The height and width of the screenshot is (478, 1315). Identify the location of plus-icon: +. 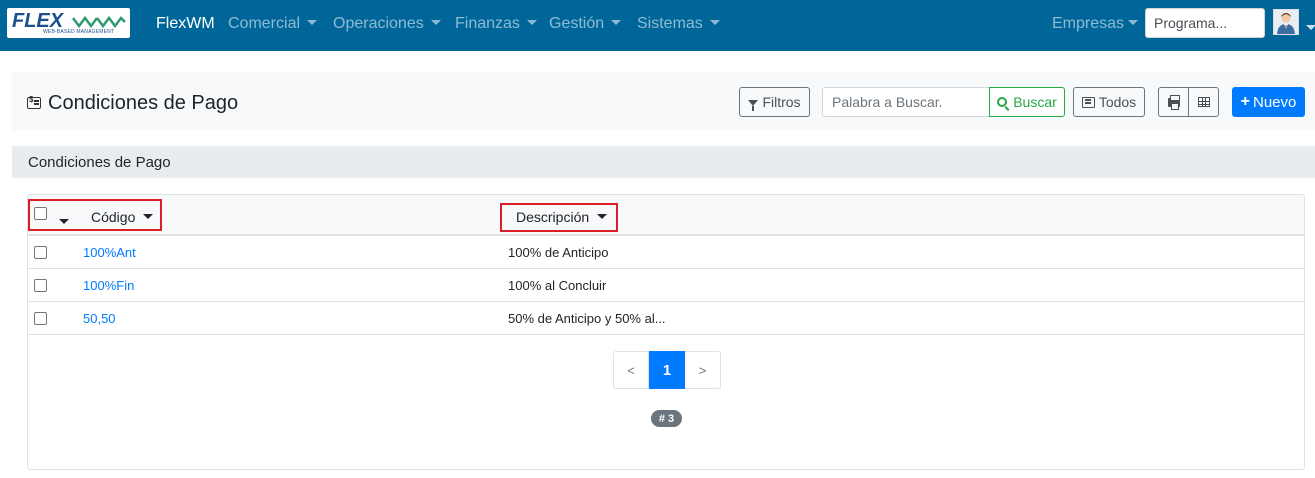
(1245, 101).